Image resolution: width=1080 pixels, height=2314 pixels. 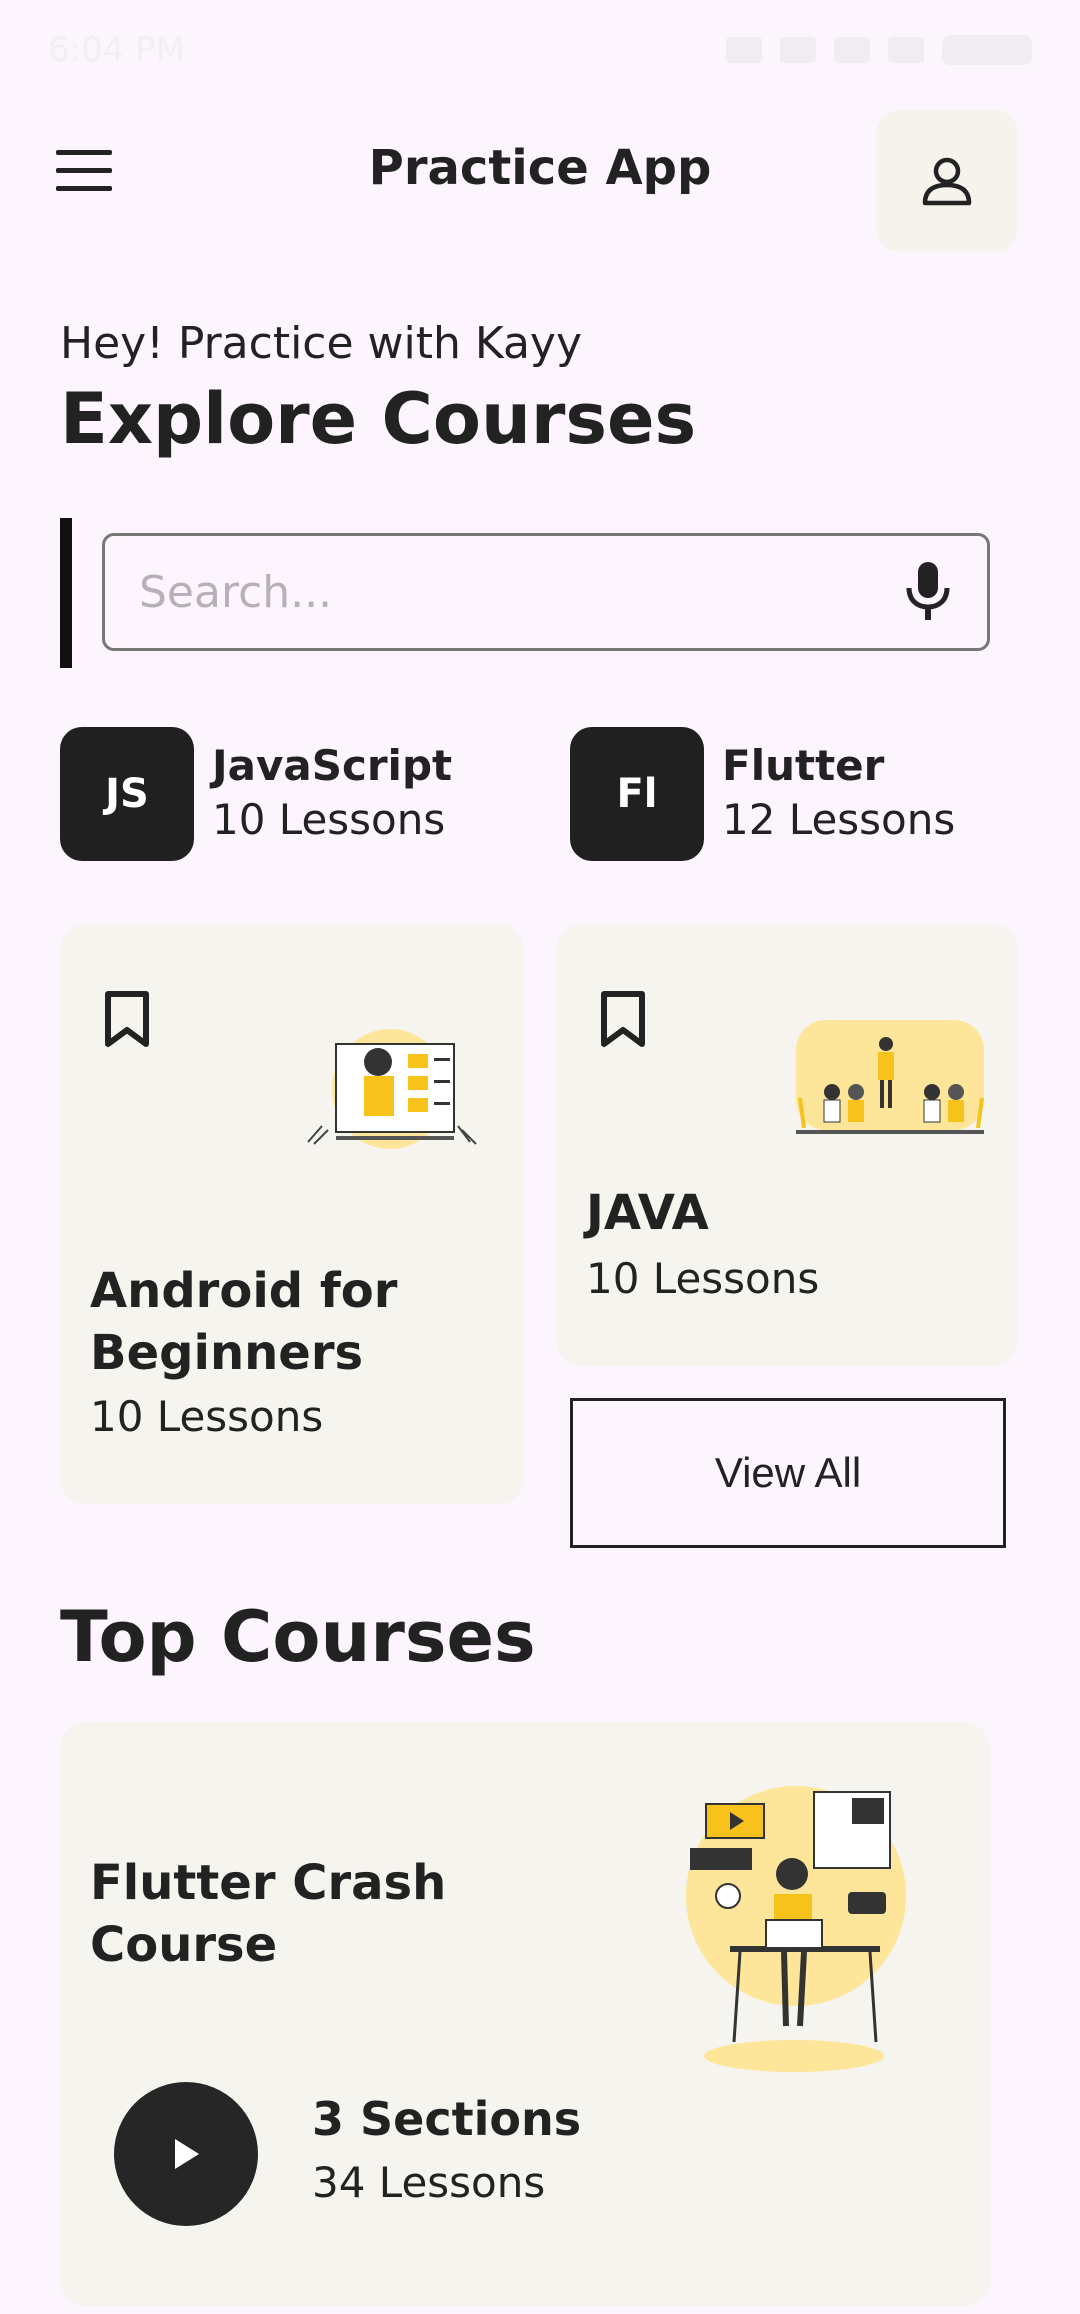 What do you see at coordinates (429, 2182) in the screenshot?
I see `top-course-lessons: 34 Lessons` at bounding box center [429, 2182].